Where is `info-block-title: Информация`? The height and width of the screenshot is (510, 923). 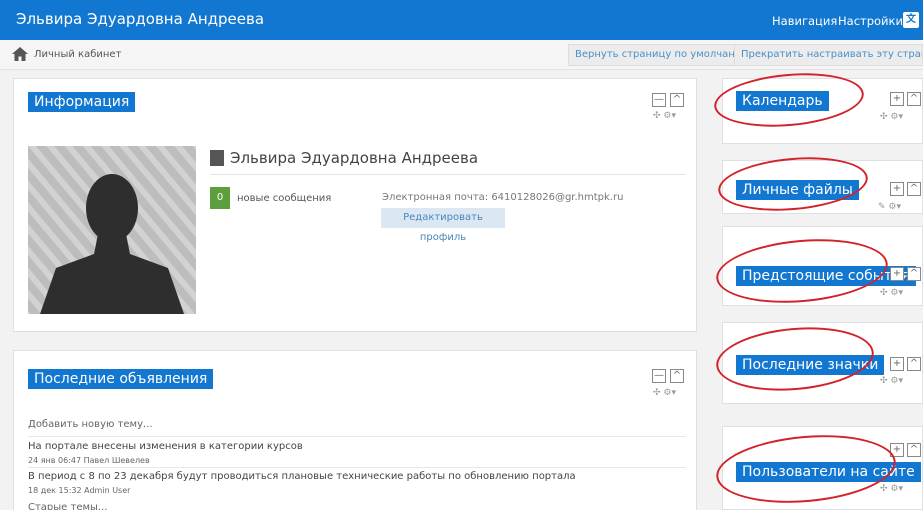
info-block-title: Информация is located at coordinates (82, 102).